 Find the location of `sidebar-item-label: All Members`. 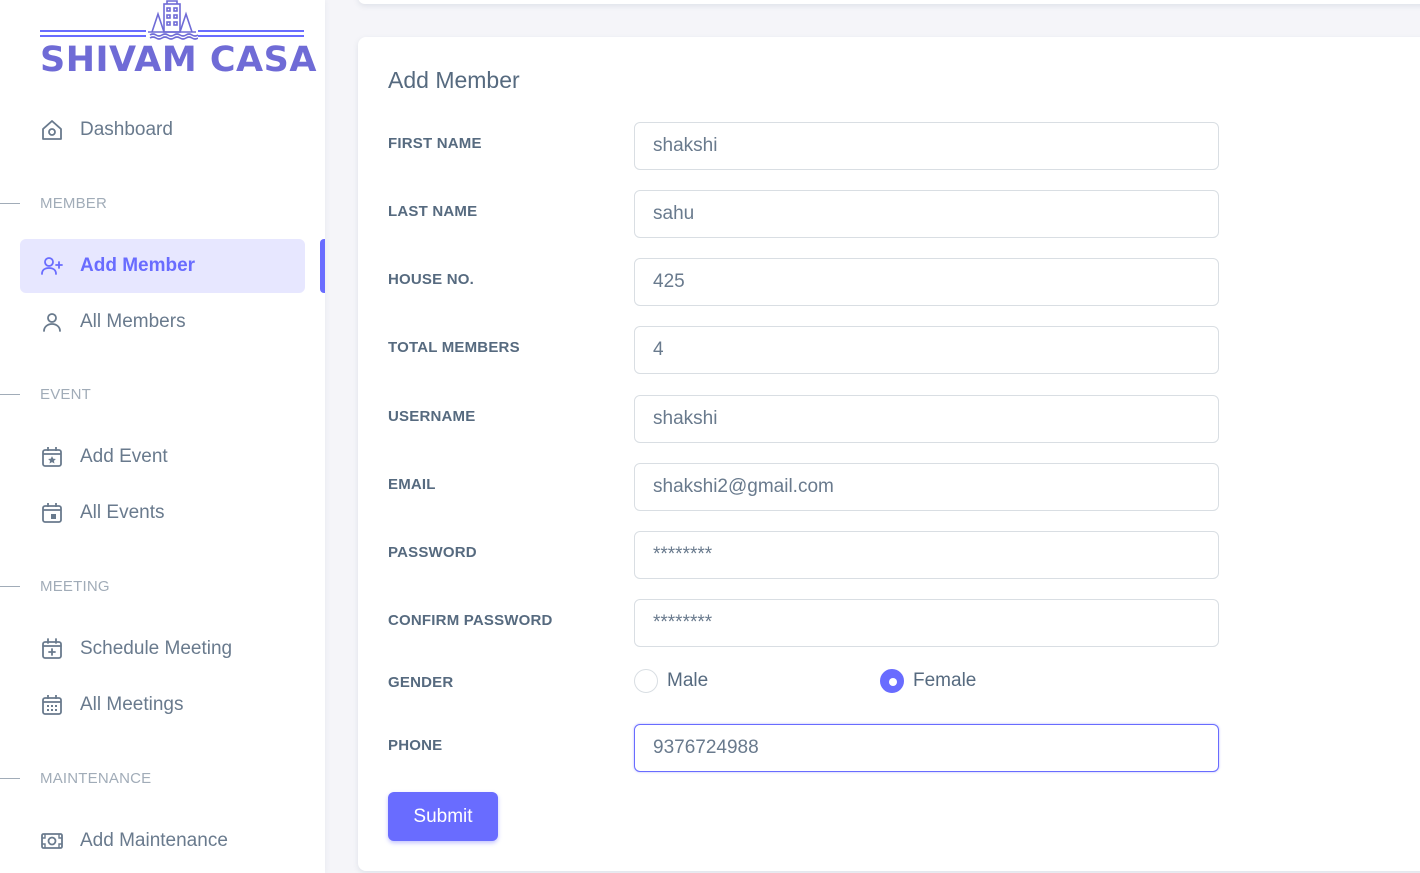

sidebar-item-label: All Members is located at coordinates (133, 321).